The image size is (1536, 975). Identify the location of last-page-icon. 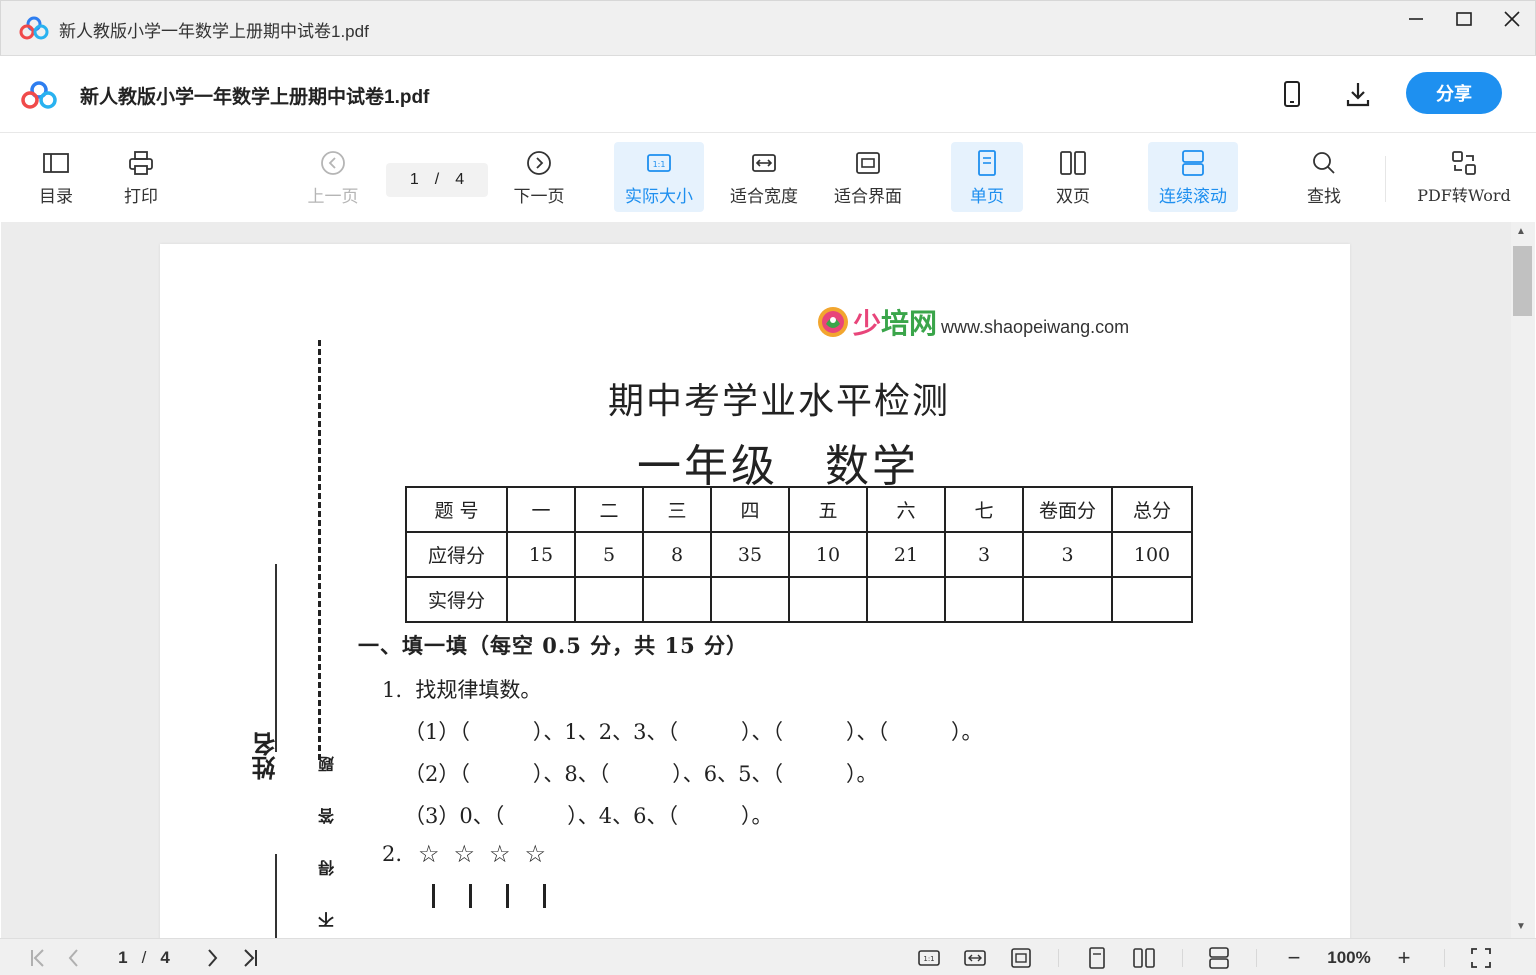
(250, 958).